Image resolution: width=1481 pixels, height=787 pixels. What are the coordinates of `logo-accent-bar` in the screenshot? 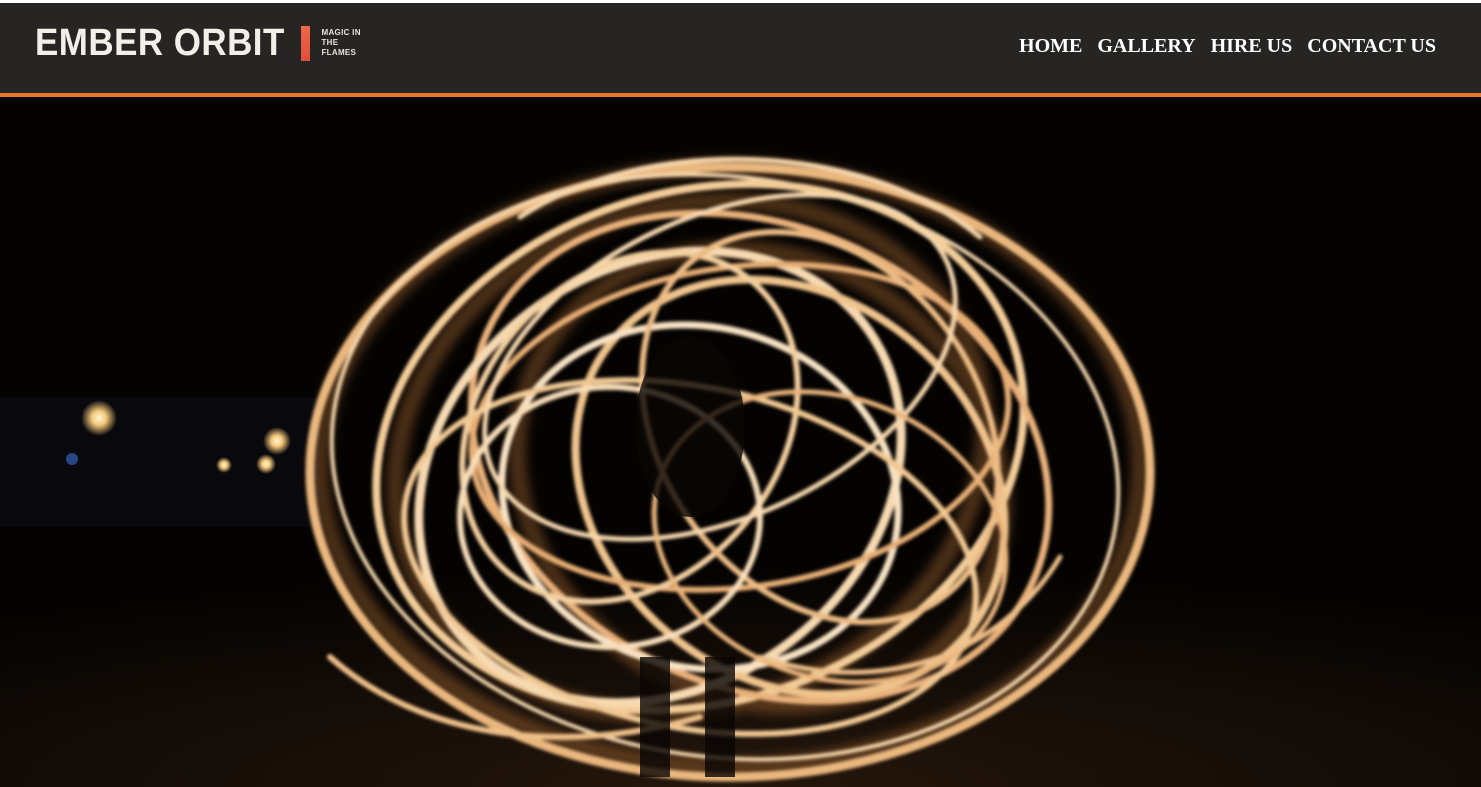 It's located at (305, 43).